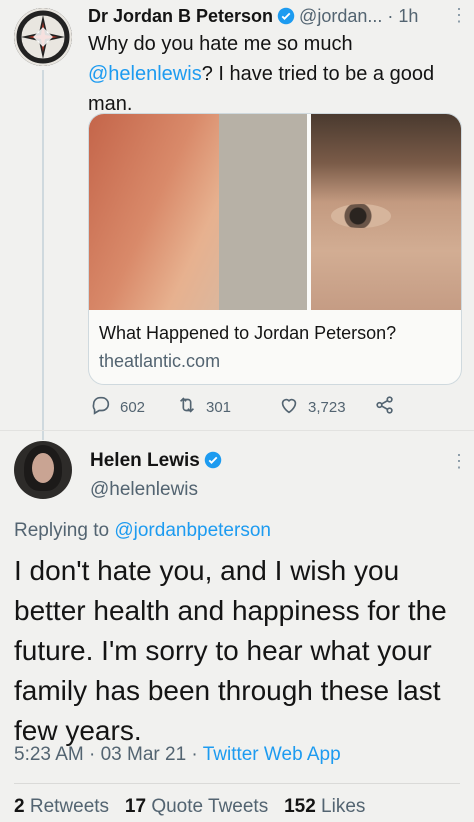 The height and width of the screenshot is (822, 474). What do you see at coordinates (180, 16) in the screenshot?
I see `author-name: Dr Jordan B Peterson` at bounding box center [180, 16].